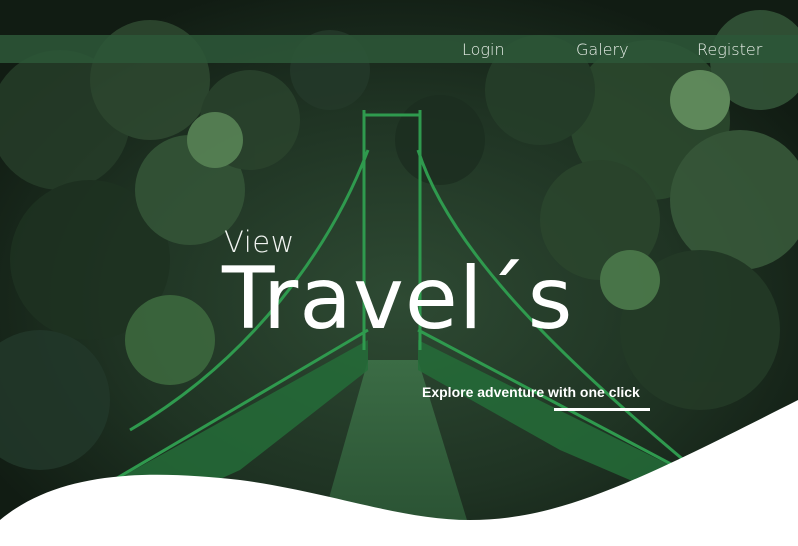 This screenshot has height=546, width=798. Describe the element at coordinates (398, 299) in the screenshot. I see `hero-title: Travel´s` at that location.